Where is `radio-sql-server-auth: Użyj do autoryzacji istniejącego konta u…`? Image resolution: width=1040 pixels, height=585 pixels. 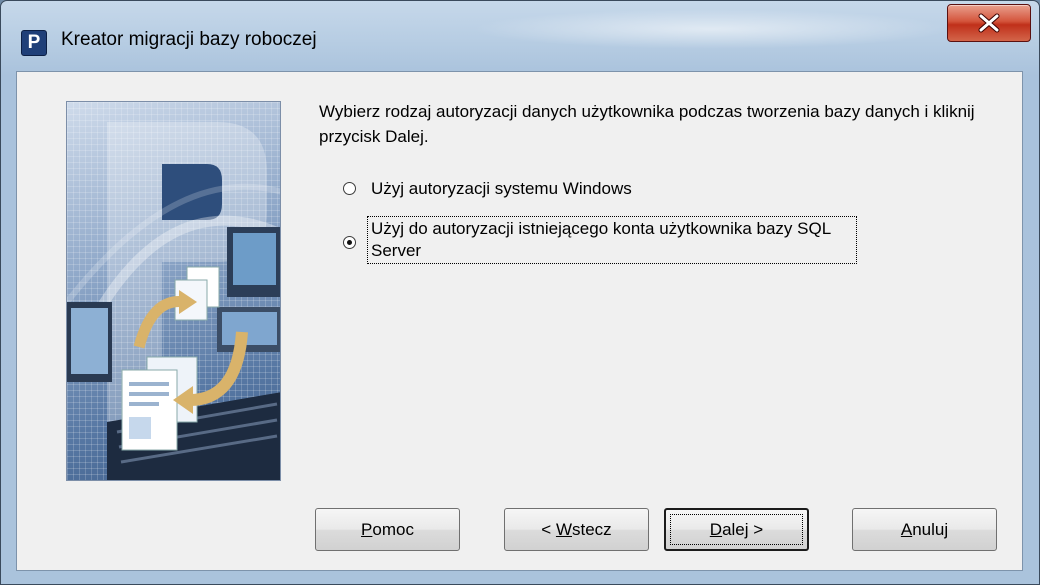
radio-sql-server-auth: Użyj do autoryzacji istniejącego konta u… is located at coordinates (613, 242).